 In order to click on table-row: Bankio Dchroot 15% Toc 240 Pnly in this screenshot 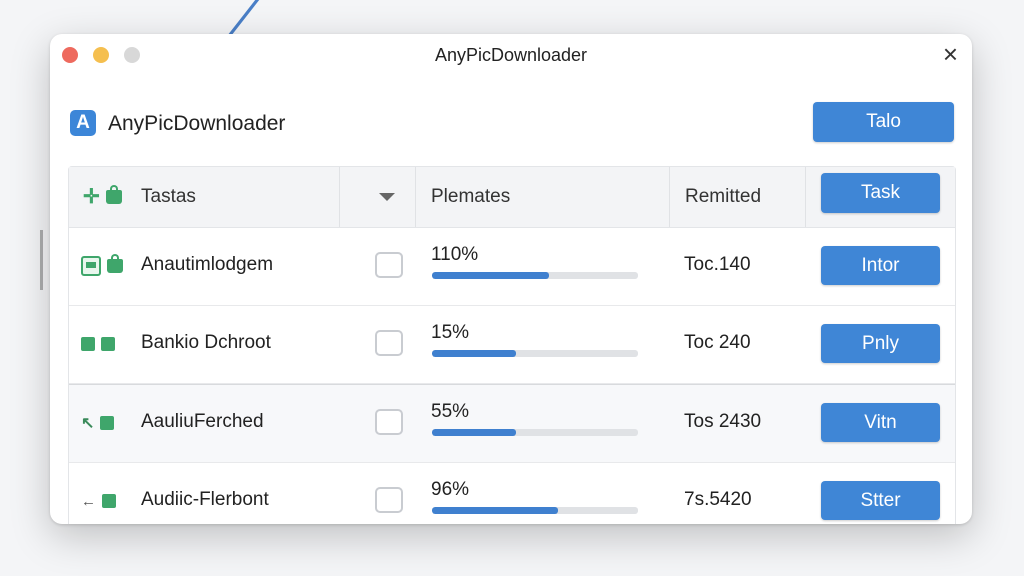, I will do `click(512, 345)`.